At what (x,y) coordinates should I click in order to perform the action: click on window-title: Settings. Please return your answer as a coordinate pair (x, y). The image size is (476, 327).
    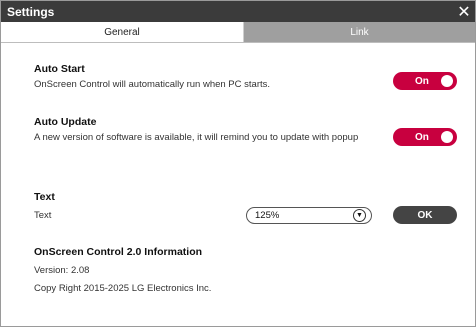
    Looking at the image, I should click on (31, 11).